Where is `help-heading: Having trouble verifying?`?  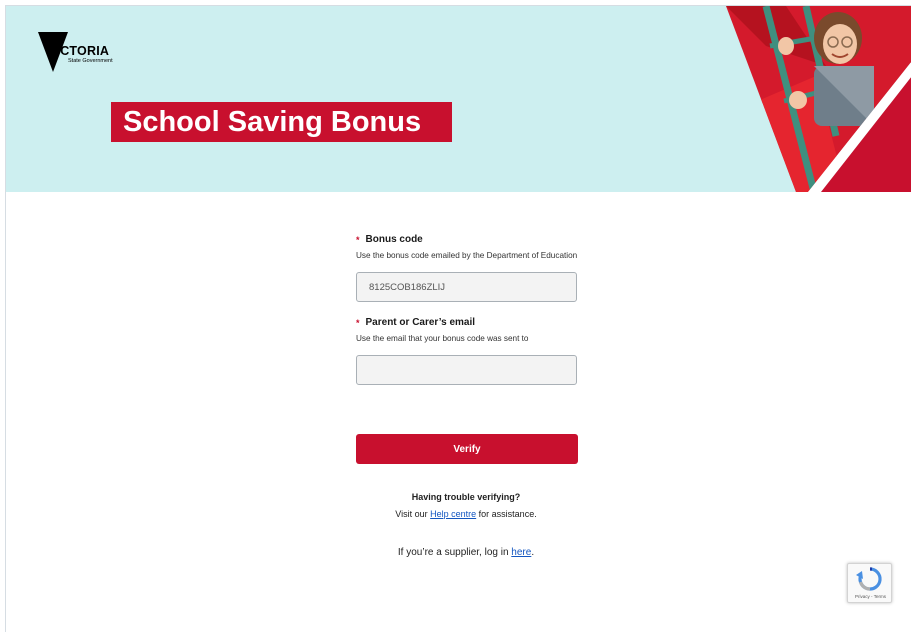 help-heading: Having trouble verifying? is located at coordinates (466, 497).